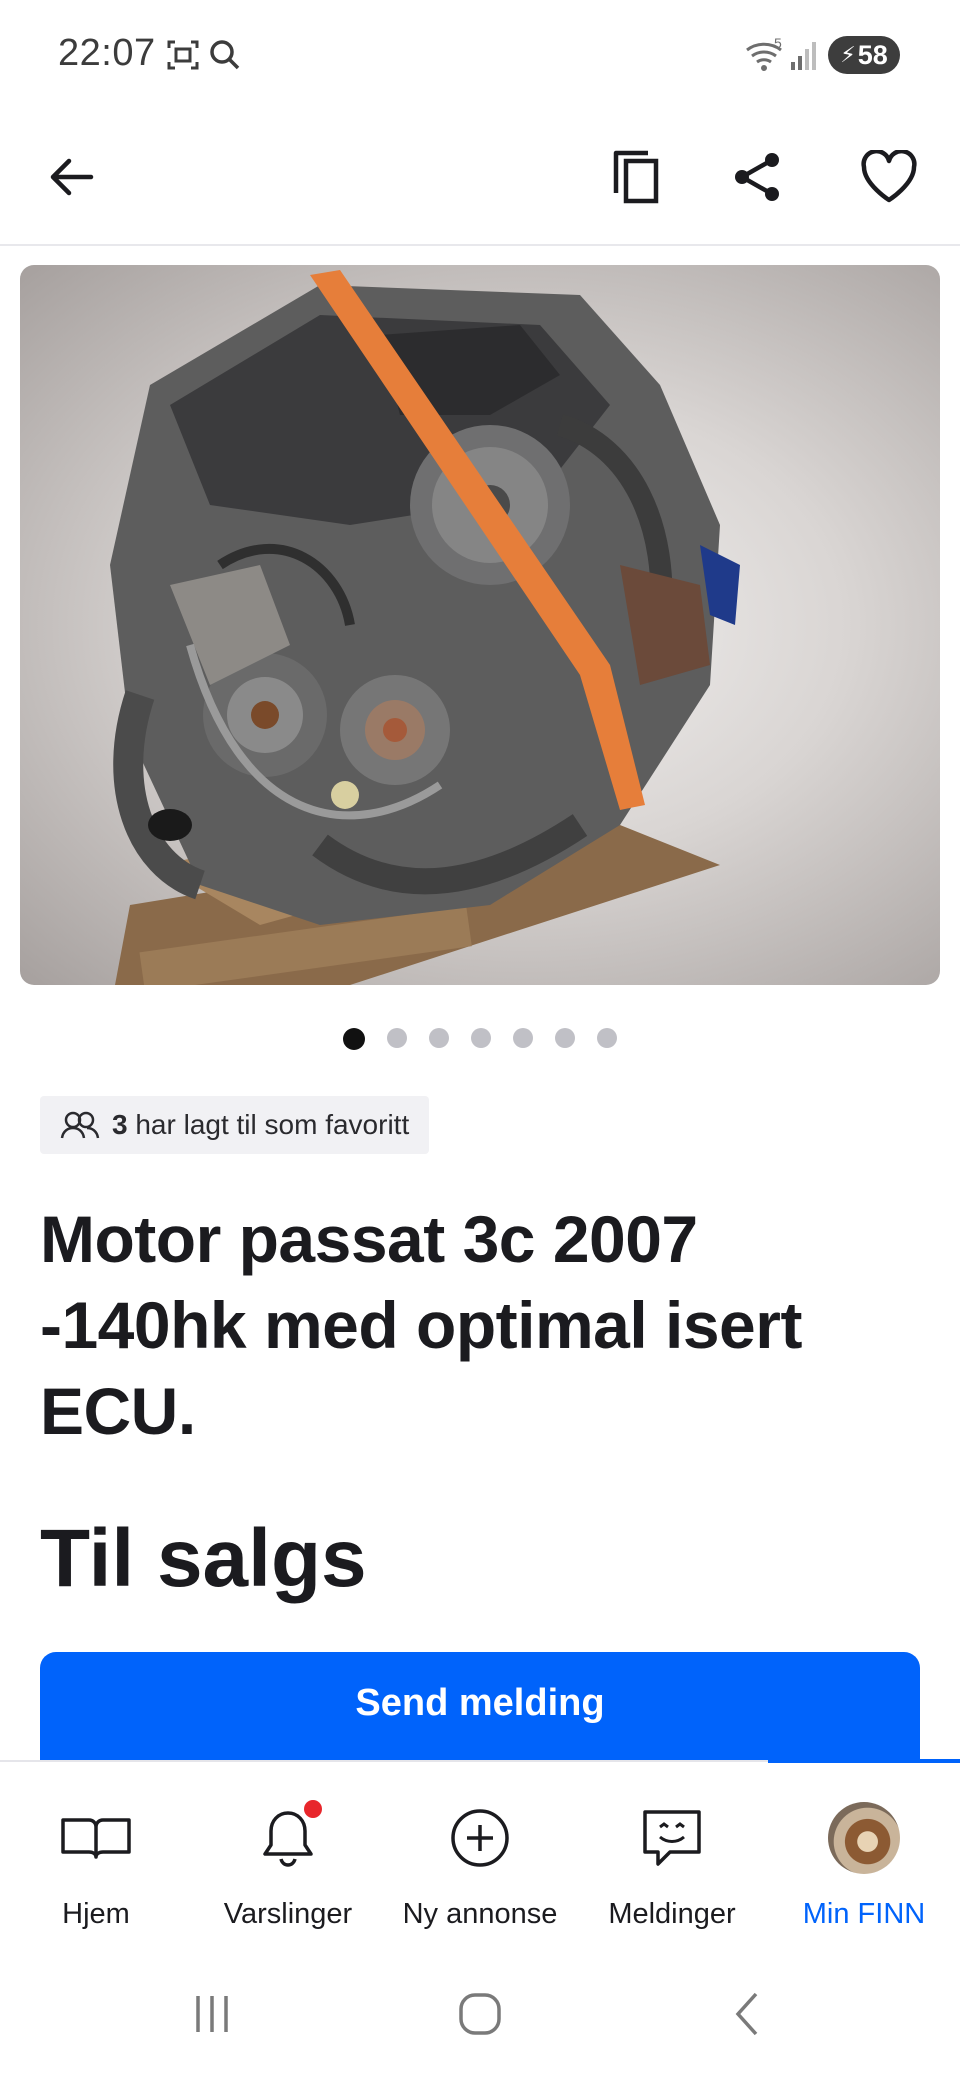 This screenshot has height=2080, width=960. I want to click on nav-notifications: Varslinger, so click(288, 1857).